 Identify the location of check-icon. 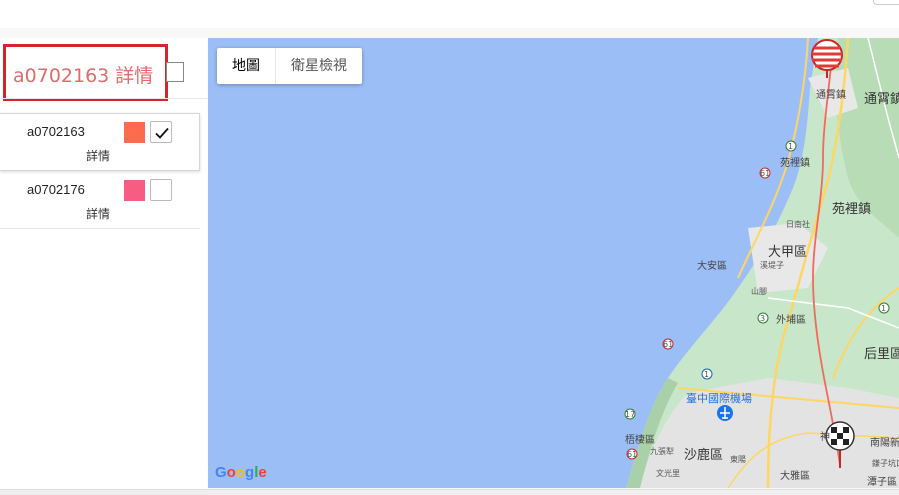
(162, 133).